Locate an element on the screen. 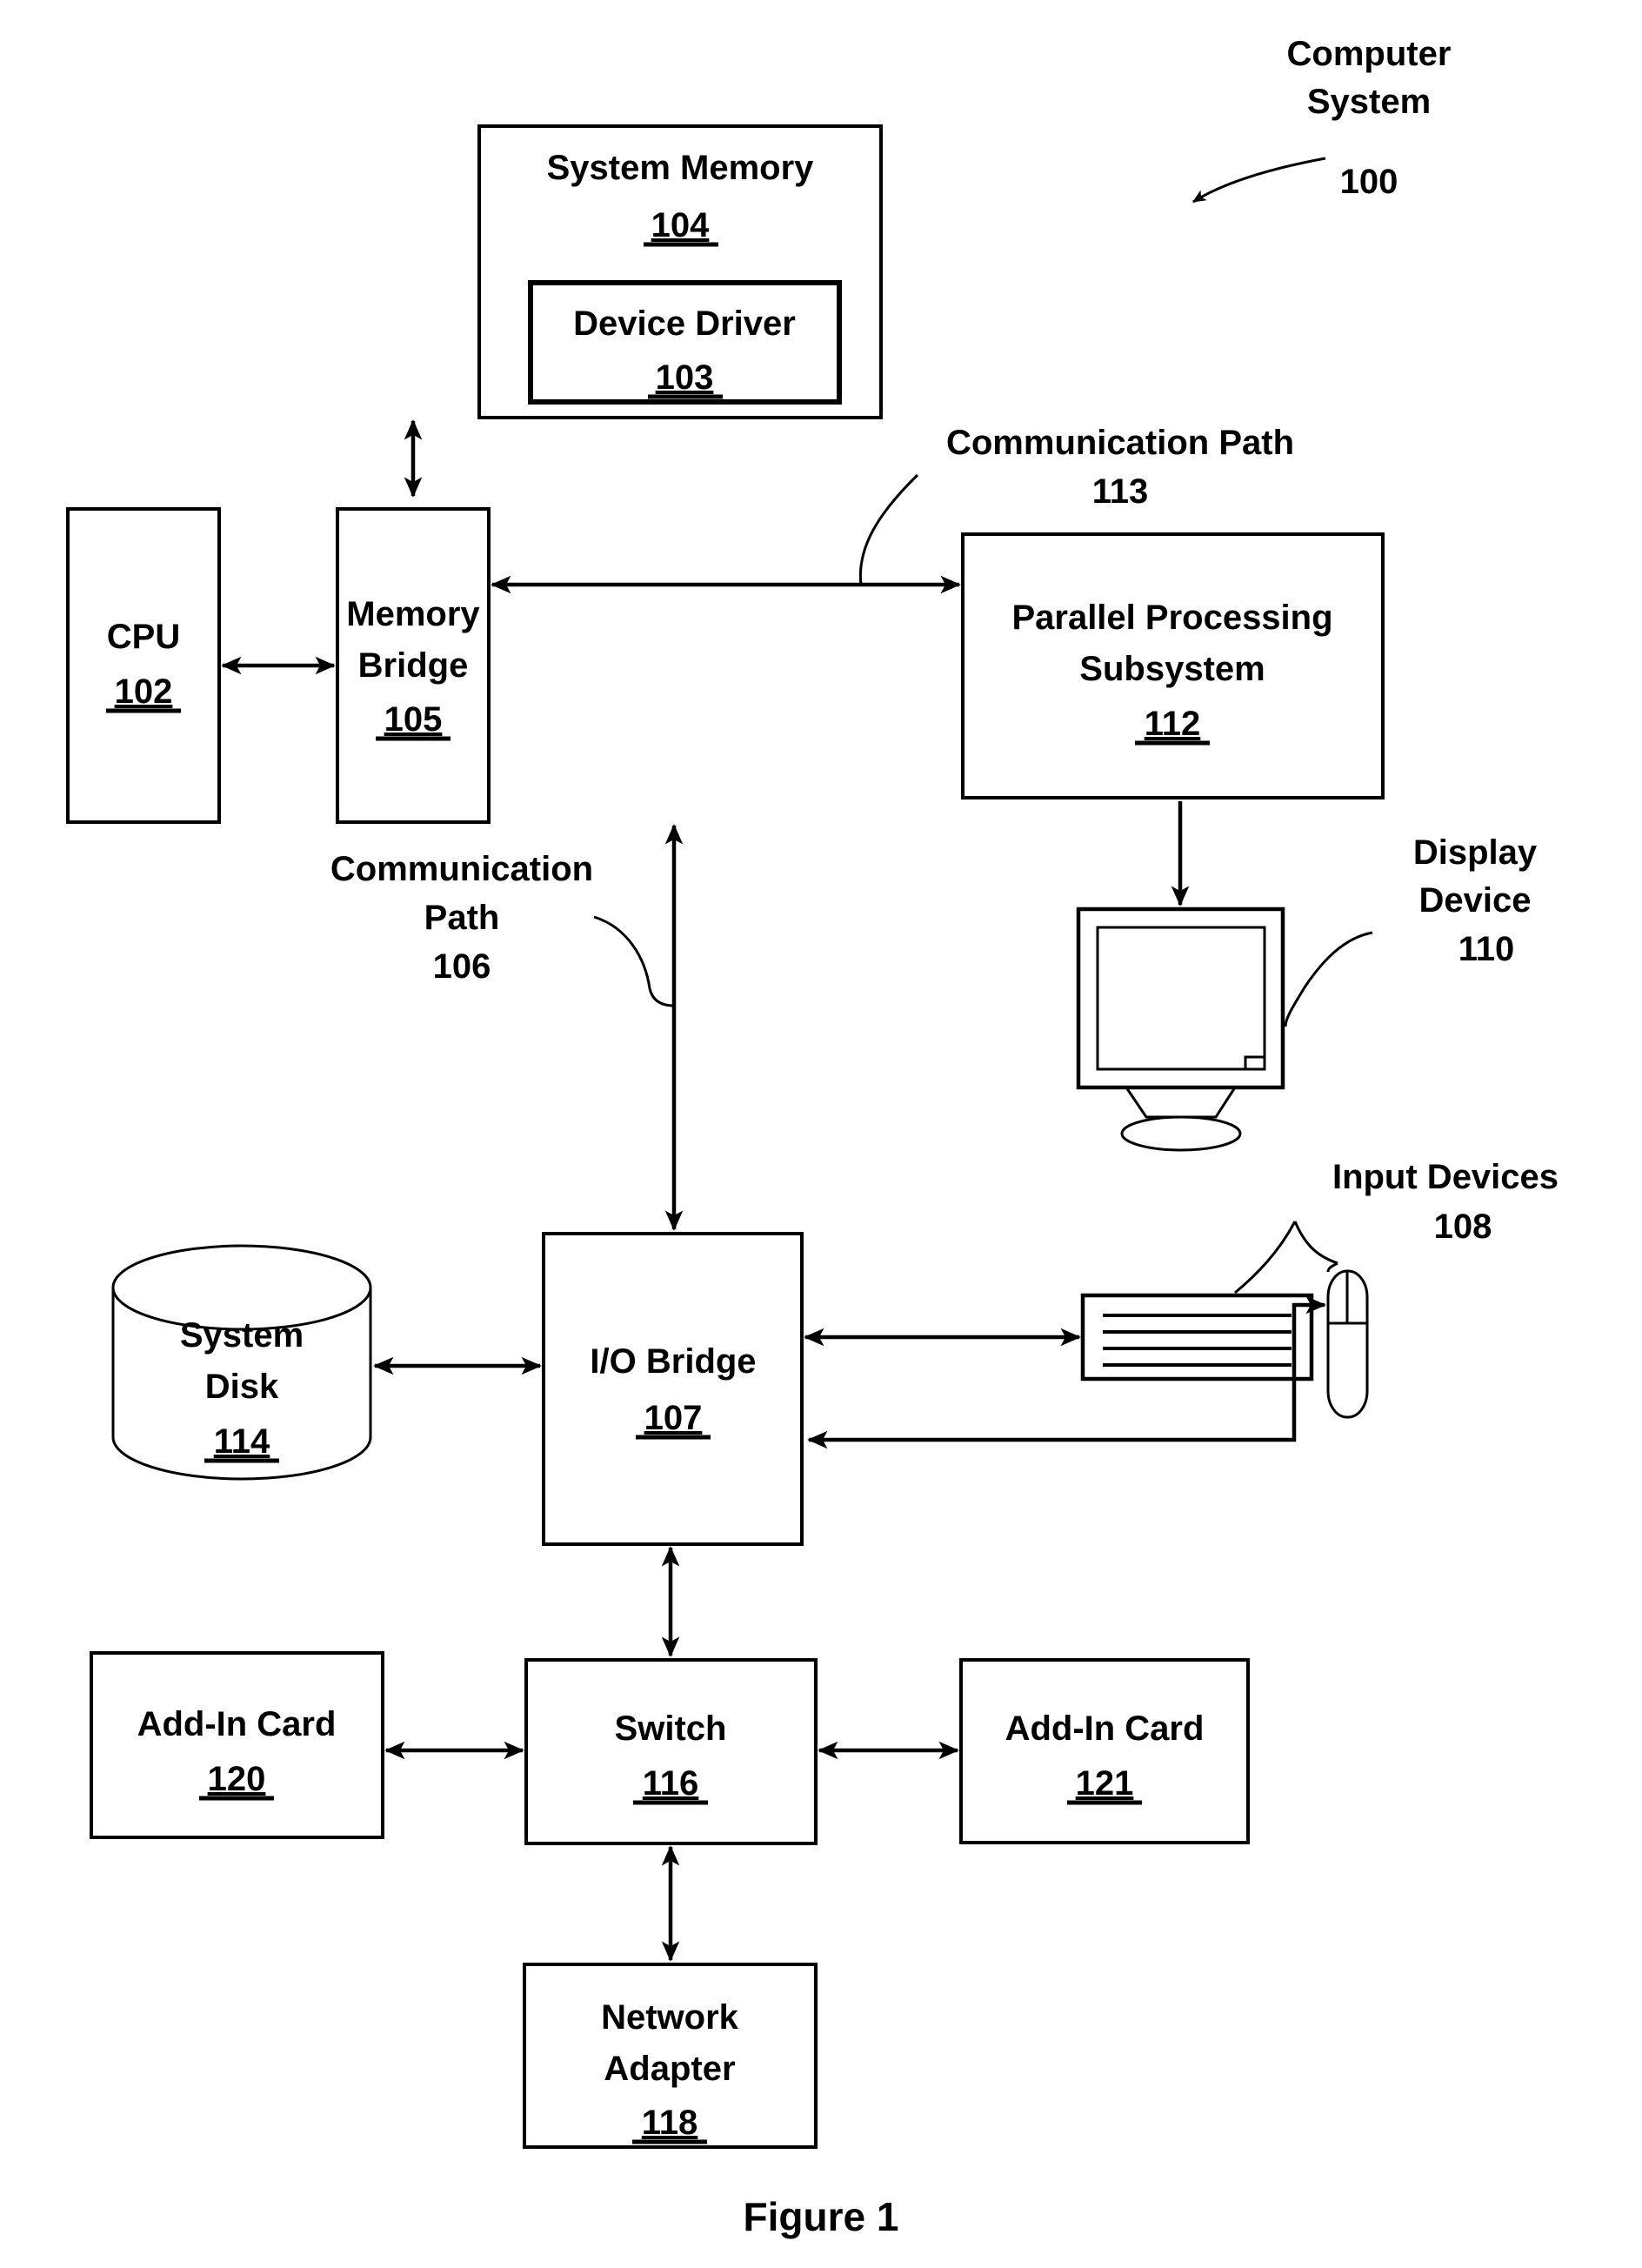  computer-system-label-line2: System is located at coordinates (1369, 102).